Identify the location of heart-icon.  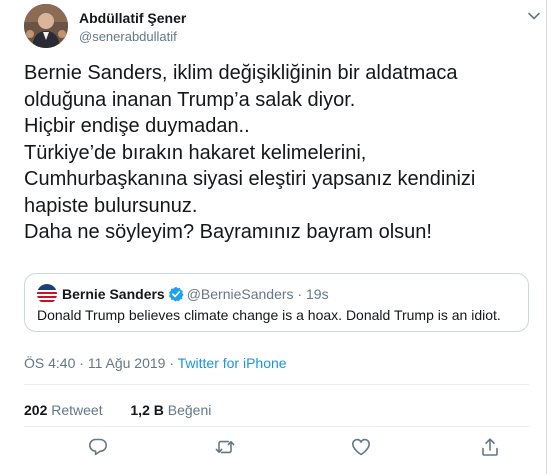
(361, 447).